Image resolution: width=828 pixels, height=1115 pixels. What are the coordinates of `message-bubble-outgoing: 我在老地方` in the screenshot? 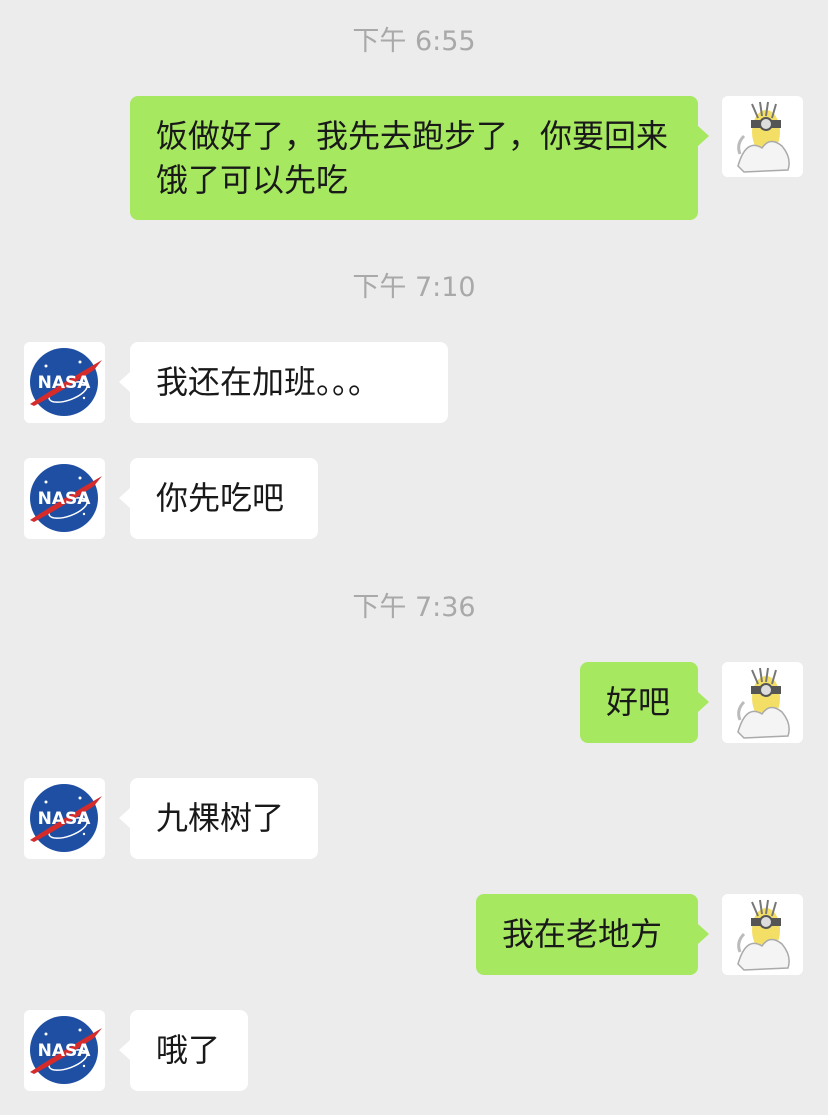 It's located at (587, 934).